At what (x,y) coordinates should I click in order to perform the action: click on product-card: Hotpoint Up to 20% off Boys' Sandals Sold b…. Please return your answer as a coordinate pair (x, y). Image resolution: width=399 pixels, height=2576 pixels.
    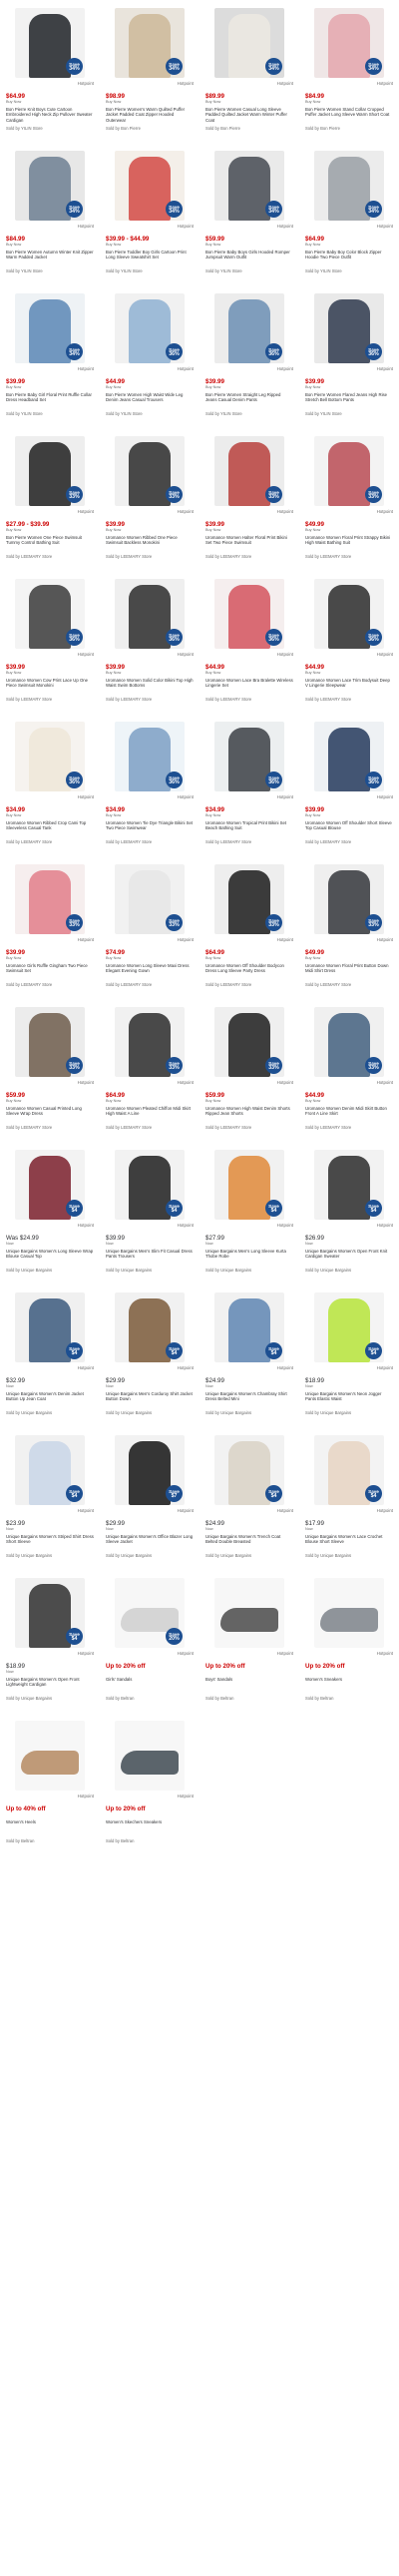
    Looking at the image, I should click on (249, 1646).